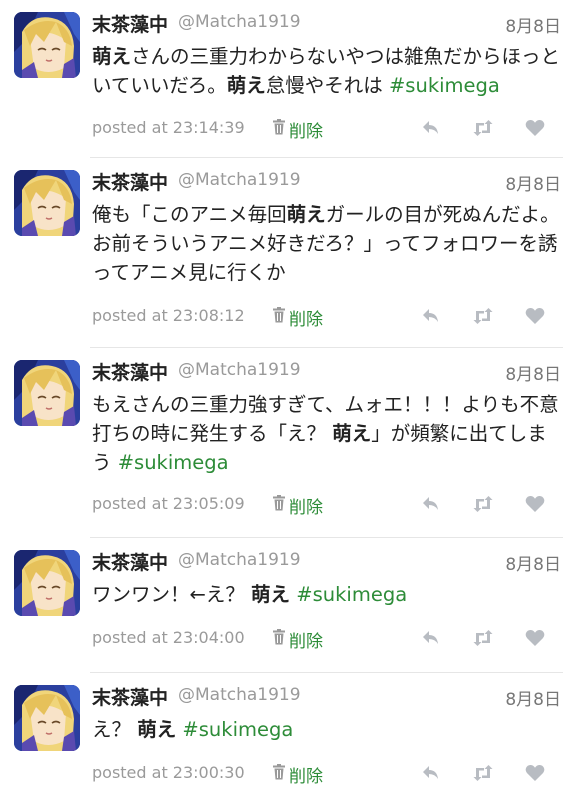 The image size is (575, 800). Describe the element at coordinates (172, 594) in the screenshot. I see `tweet-text-segment: ワンワン！←え？` at that location.